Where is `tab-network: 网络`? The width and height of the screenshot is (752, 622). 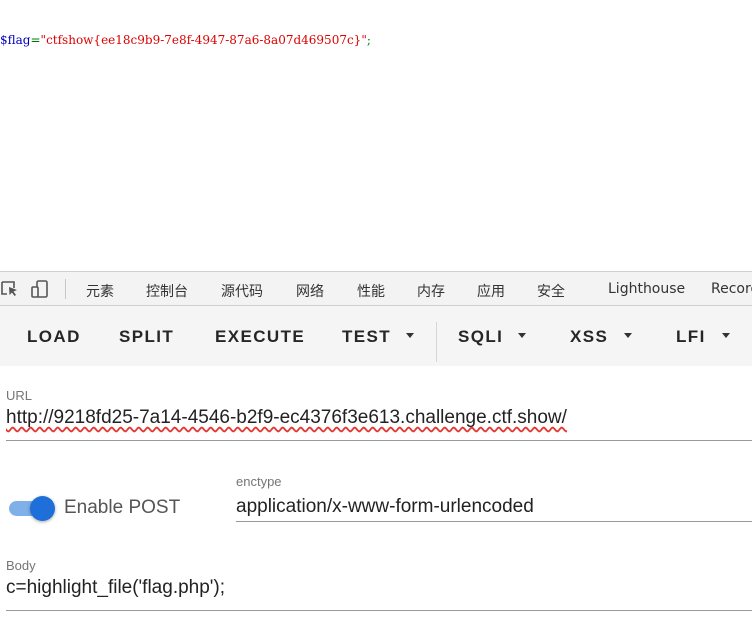 tab-network: 网络 is located at coordinates (310, 291).